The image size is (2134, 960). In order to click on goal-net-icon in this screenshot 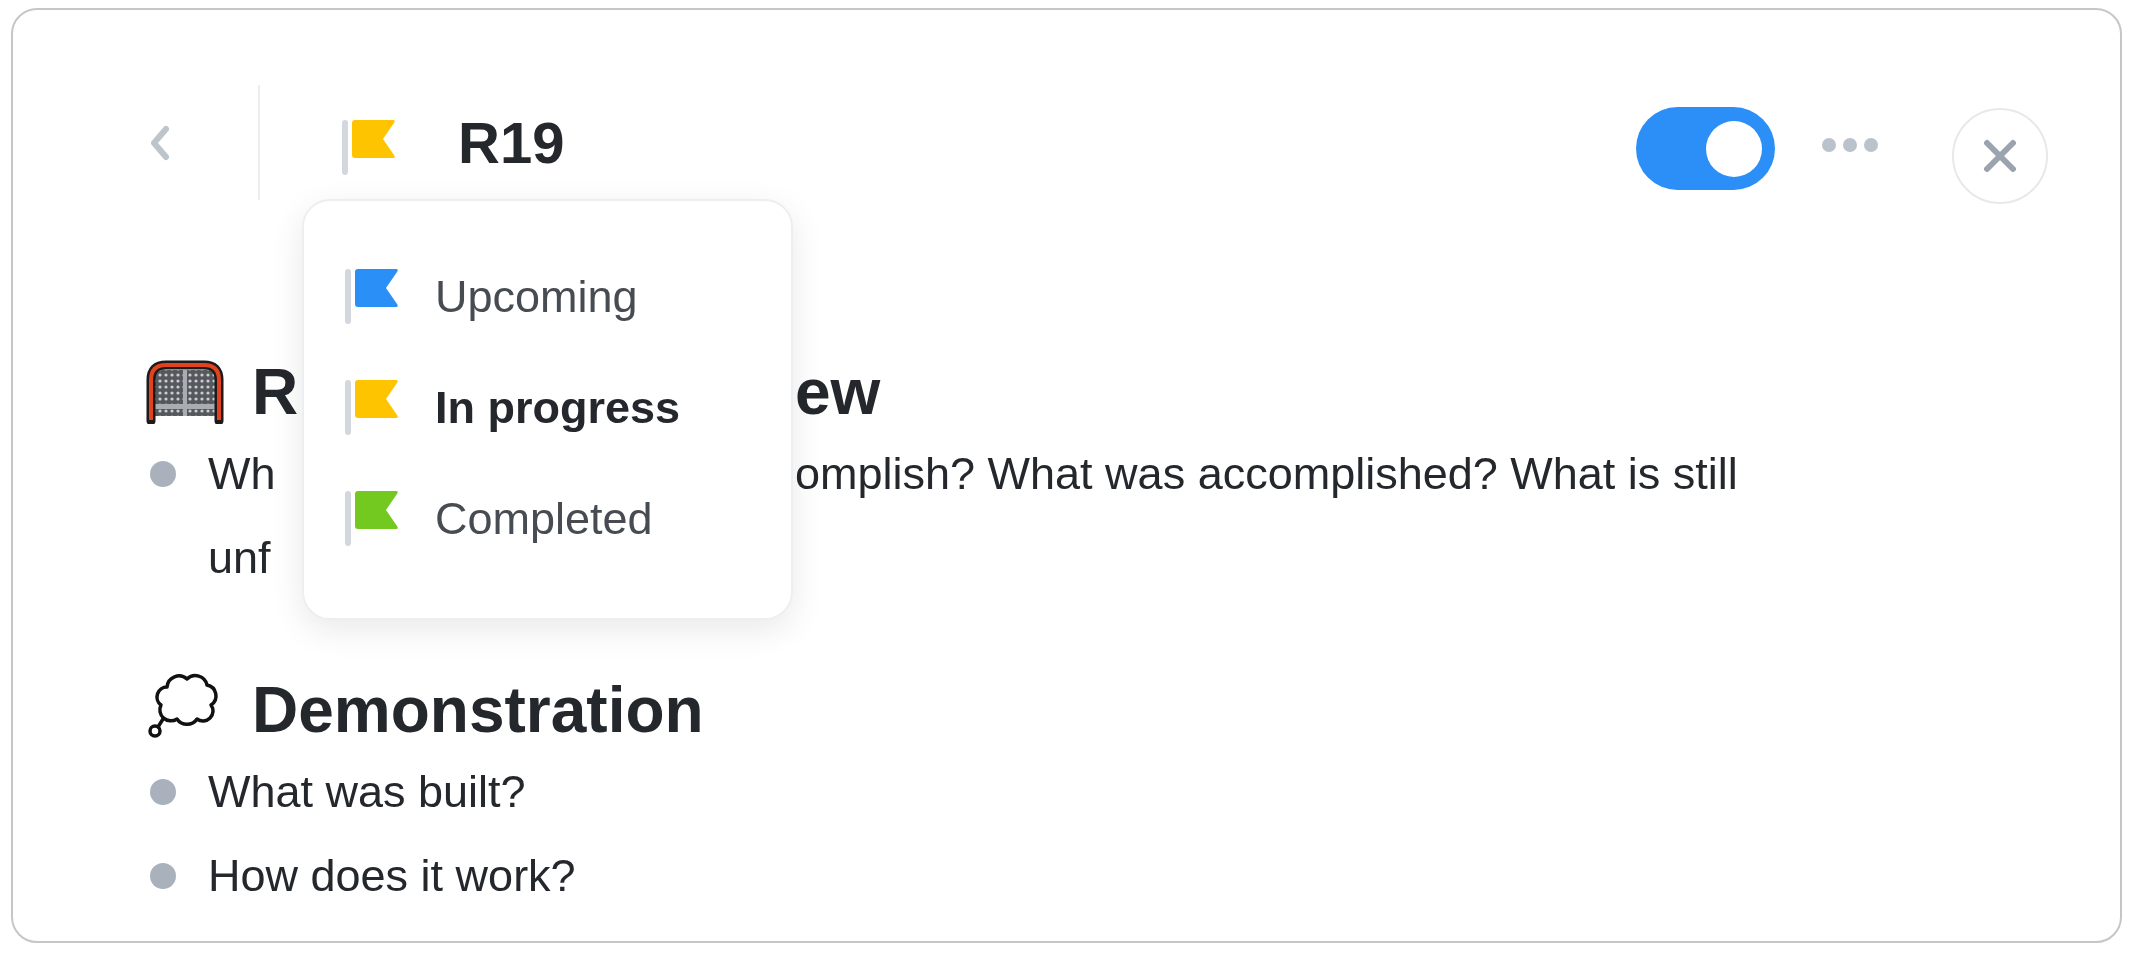, I will do `click(185, 392)`.